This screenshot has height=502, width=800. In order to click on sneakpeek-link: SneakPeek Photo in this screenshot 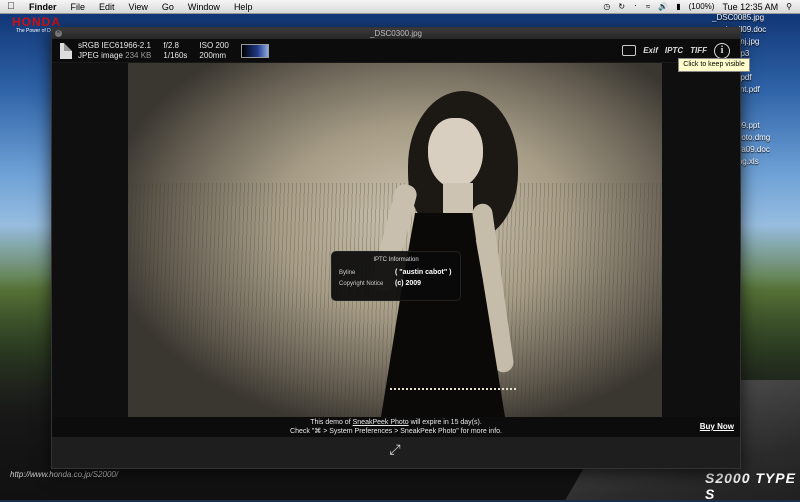, I will do `click(381, 422)`.